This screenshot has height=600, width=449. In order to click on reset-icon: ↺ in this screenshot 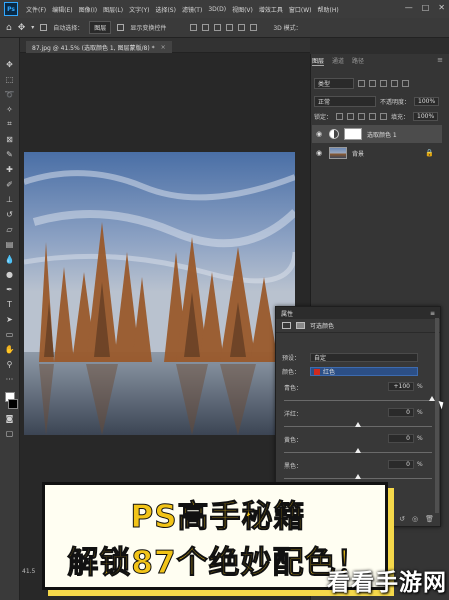, I will do `click(402, 519)`.